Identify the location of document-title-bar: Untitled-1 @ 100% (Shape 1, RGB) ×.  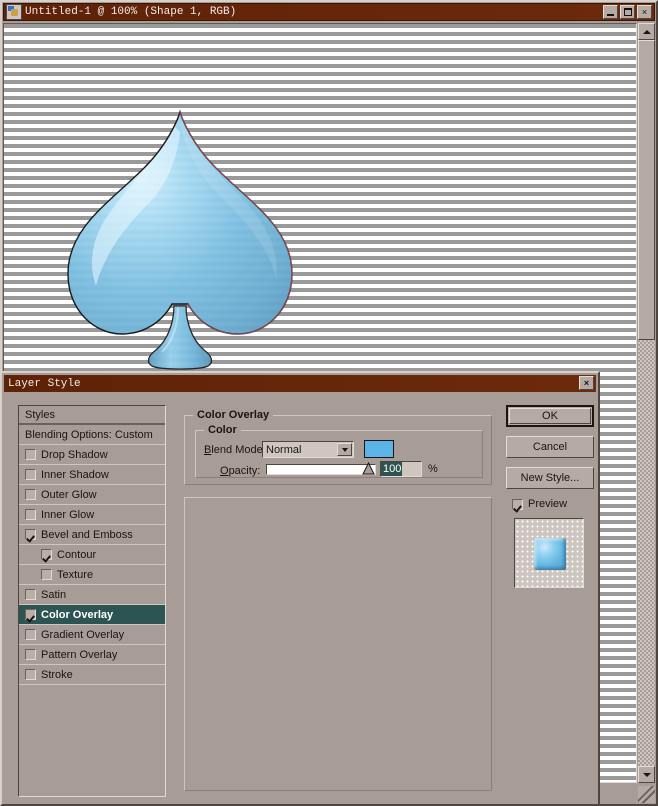
(329, 12).